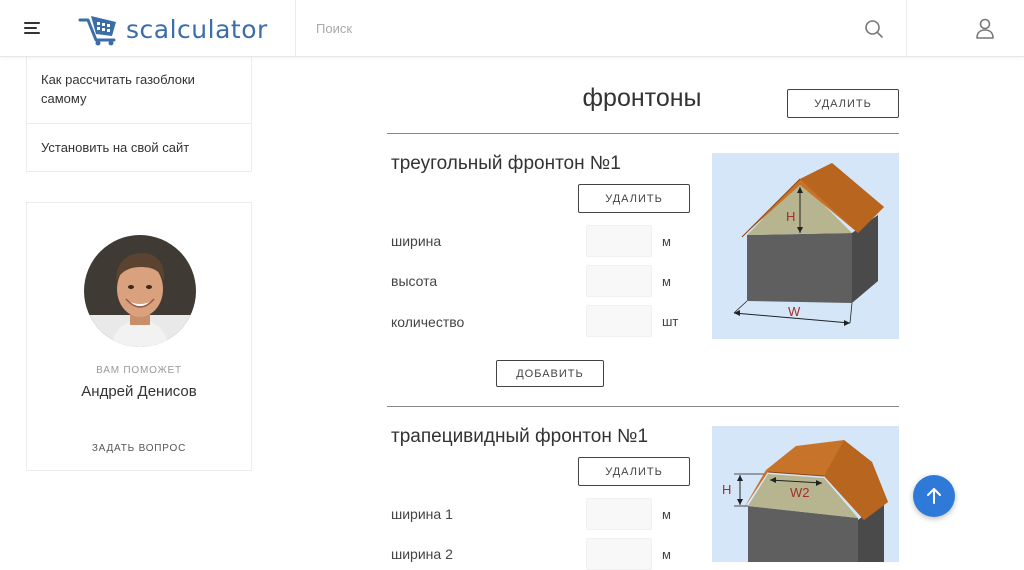 The width and height of the screenshot is (1024, 570). Describe the element at coordinates (416, 241) in the screenshot. I see `field-label: ширина` at that location.